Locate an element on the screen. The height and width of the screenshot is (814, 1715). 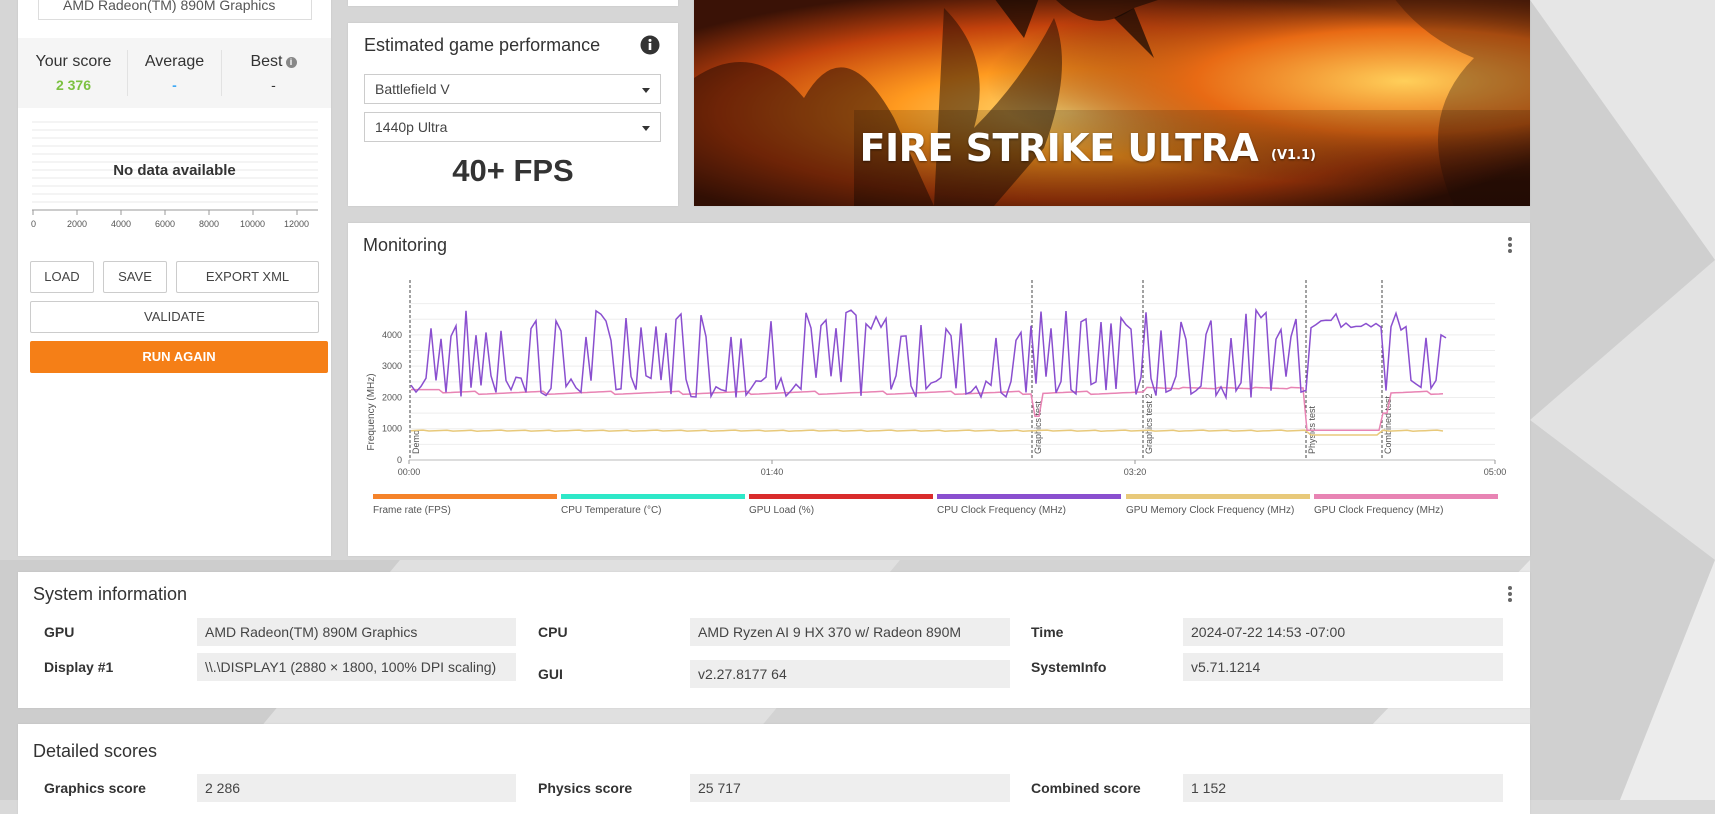
estimated-title: Estimated game performance is located at coordinates (482, 45).